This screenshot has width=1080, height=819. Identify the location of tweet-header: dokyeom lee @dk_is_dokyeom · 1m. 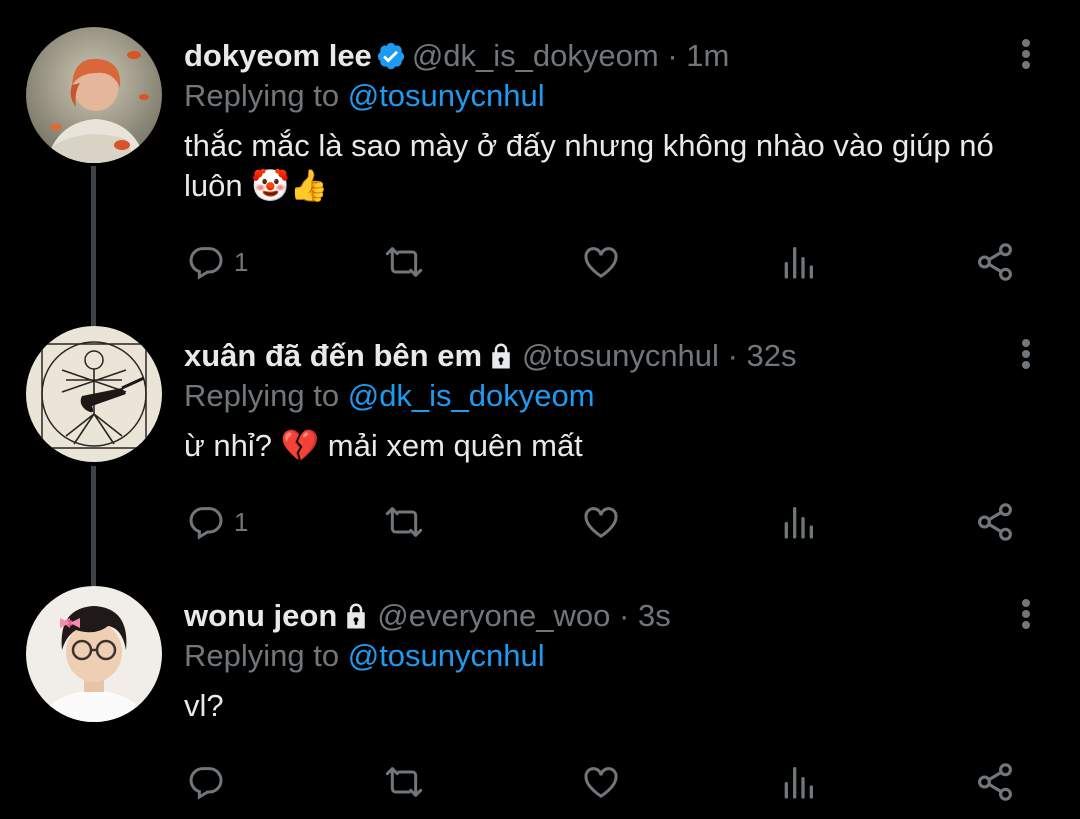
(597, 58).